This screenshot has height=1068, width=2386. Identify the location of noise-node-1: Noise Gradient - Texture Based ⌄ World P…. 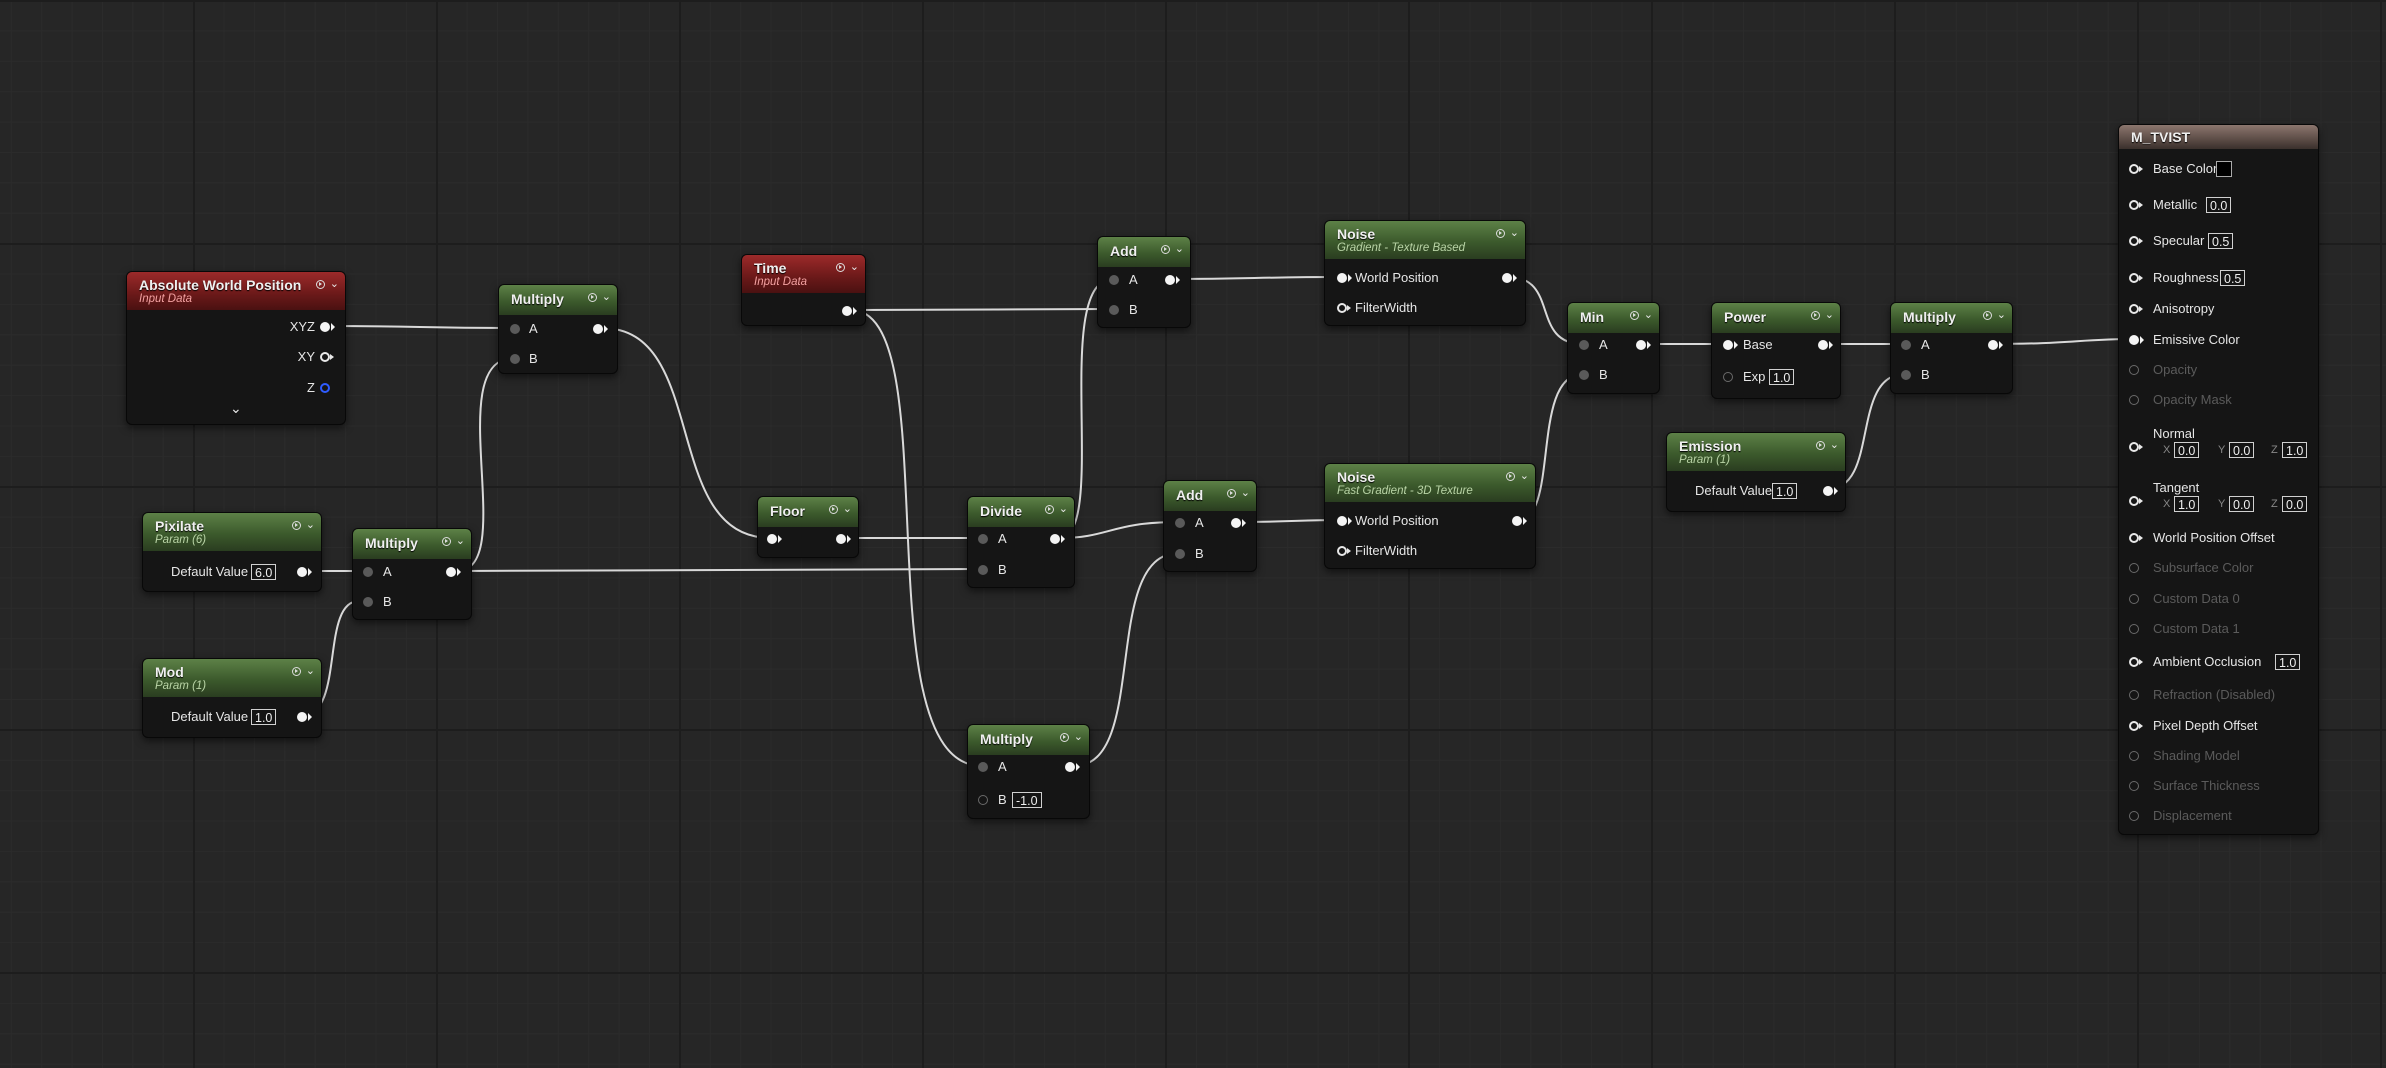
(1425, 273).